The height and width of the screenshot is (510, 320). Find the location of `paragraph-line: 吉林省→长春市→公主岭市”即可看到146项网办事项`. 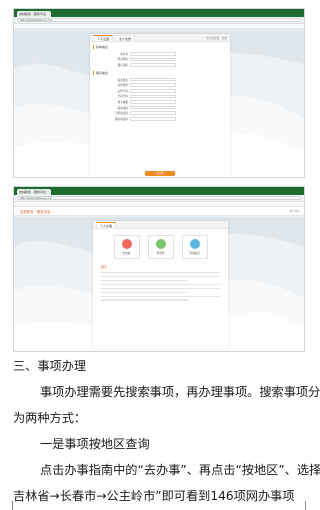

paragraph-line: 吉林省→长春市→公主岭市”即可看到146项网办事项 is located at coordinates (154, 496).